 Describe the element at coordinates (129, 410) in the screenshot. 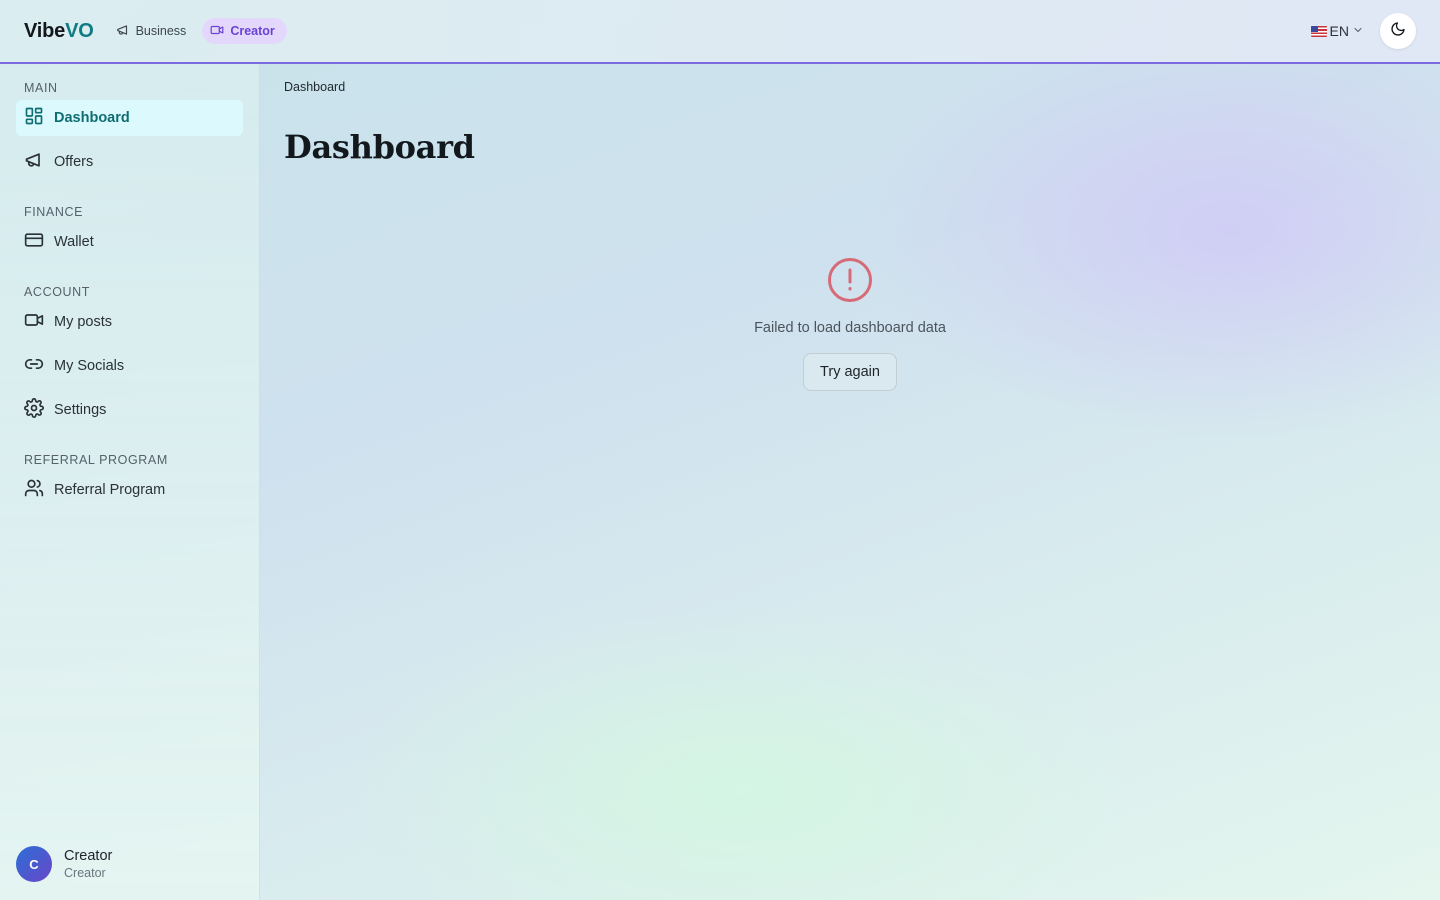

I see `sidebar-item-settings: Settings` at that location.